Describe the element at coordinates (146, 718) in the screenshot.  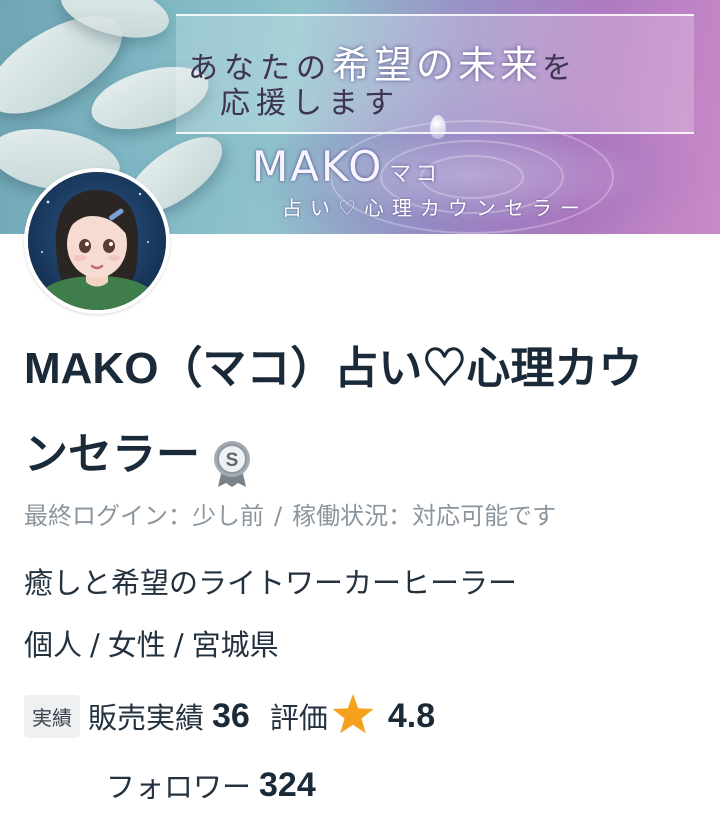
I see `sales-label: 販売実績` at that location.